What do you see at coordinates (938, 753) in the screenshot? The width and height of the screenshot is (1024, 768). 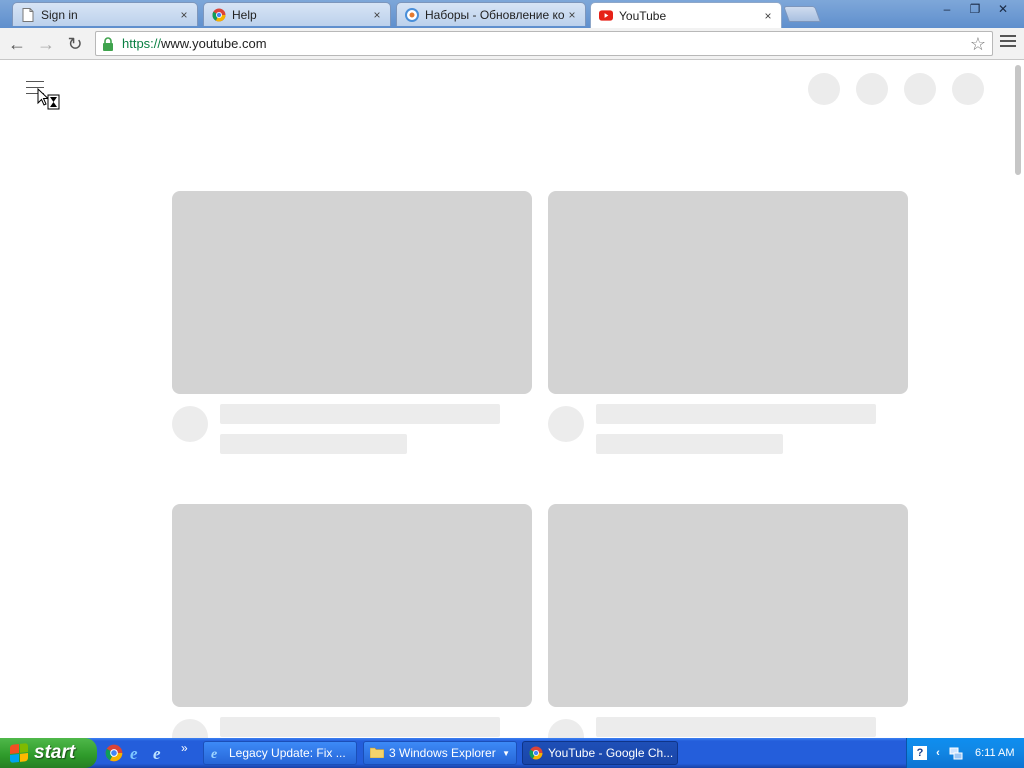 I see `tray-expand-chevron-icon: ‹` at bounding box center [938, 753].